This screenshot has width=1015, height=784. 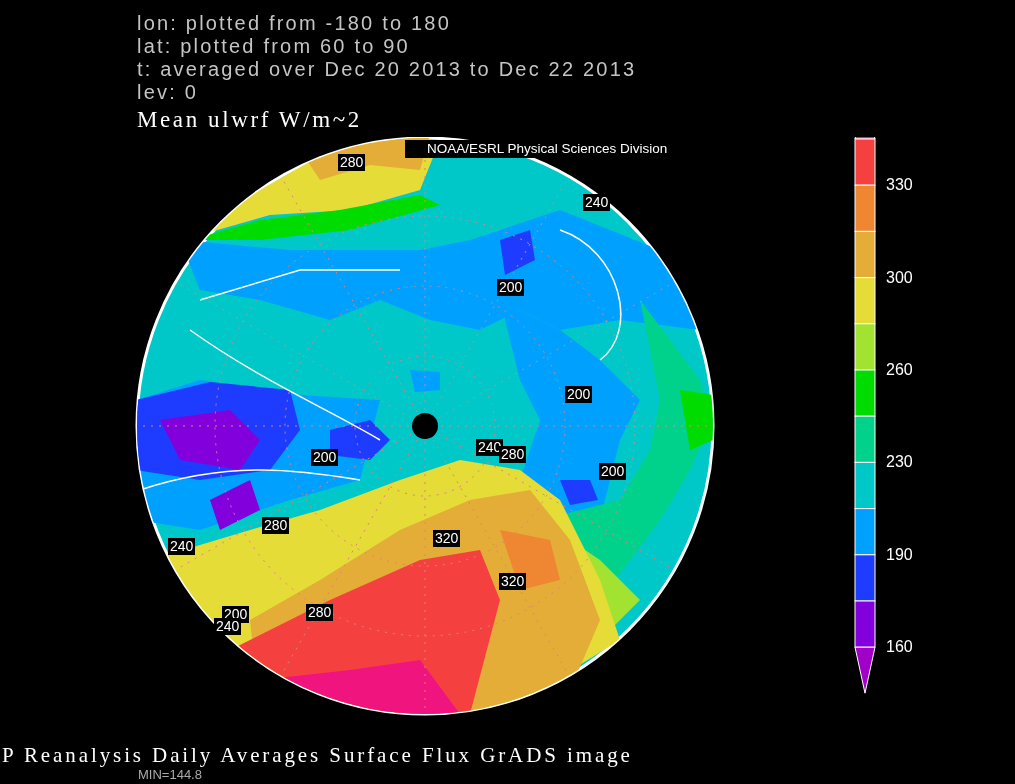 I want to click on colorbar-label: 300, so click(x=899, y=277).